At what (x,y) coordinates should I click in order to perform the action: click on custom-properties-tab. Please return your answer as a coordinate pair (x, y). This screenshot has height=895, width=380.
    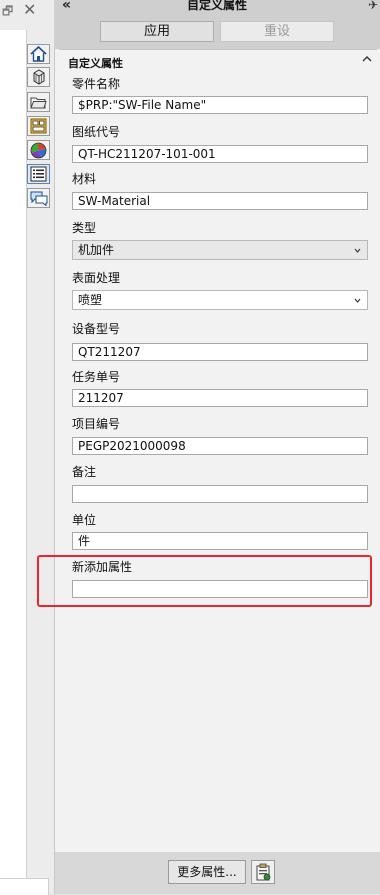
    Looking at the image, I should click on (38, 174).